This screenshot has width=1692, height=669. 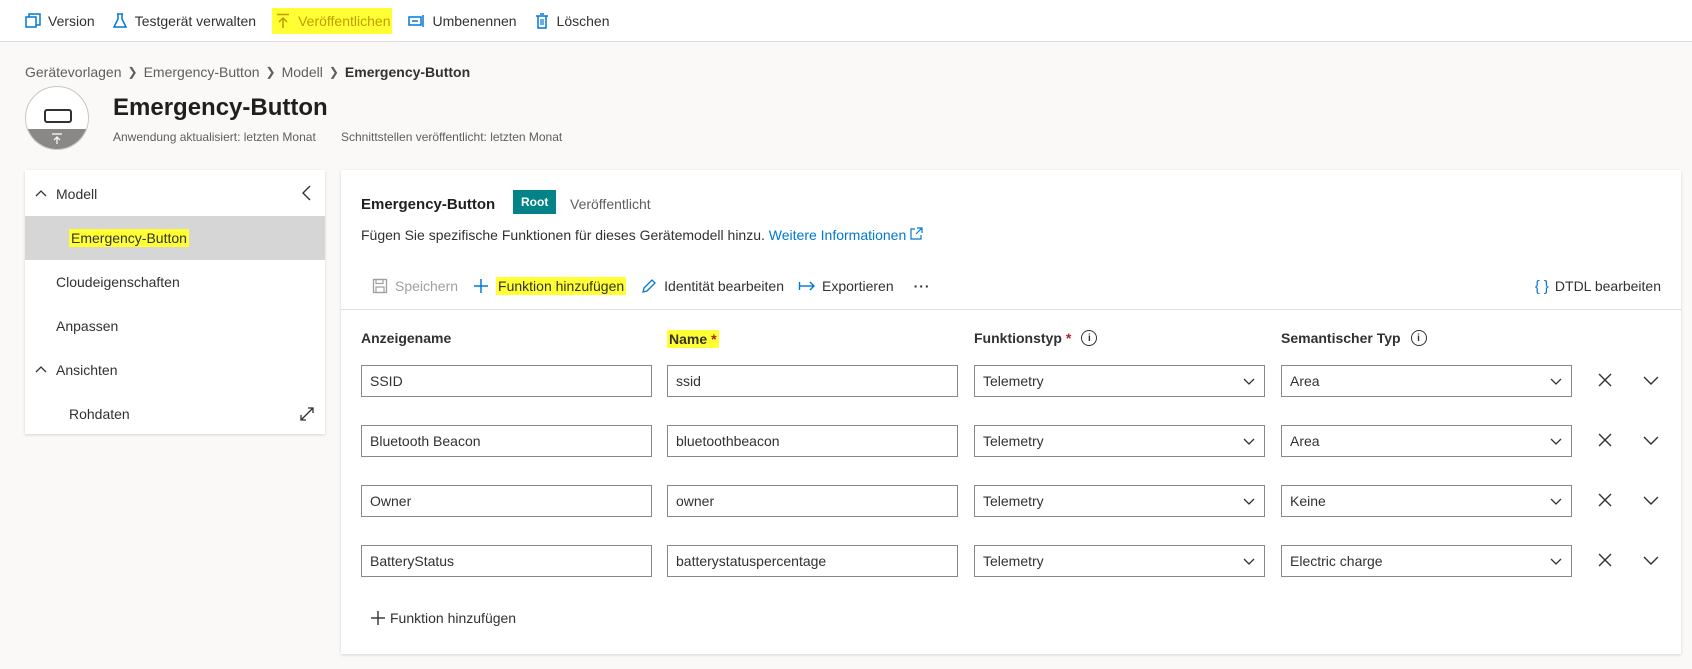 What do you see at coordinates (506, 561) in the screenshot?
I see `display-name-input: BatteryStatus` at bounding box center [506, 561].